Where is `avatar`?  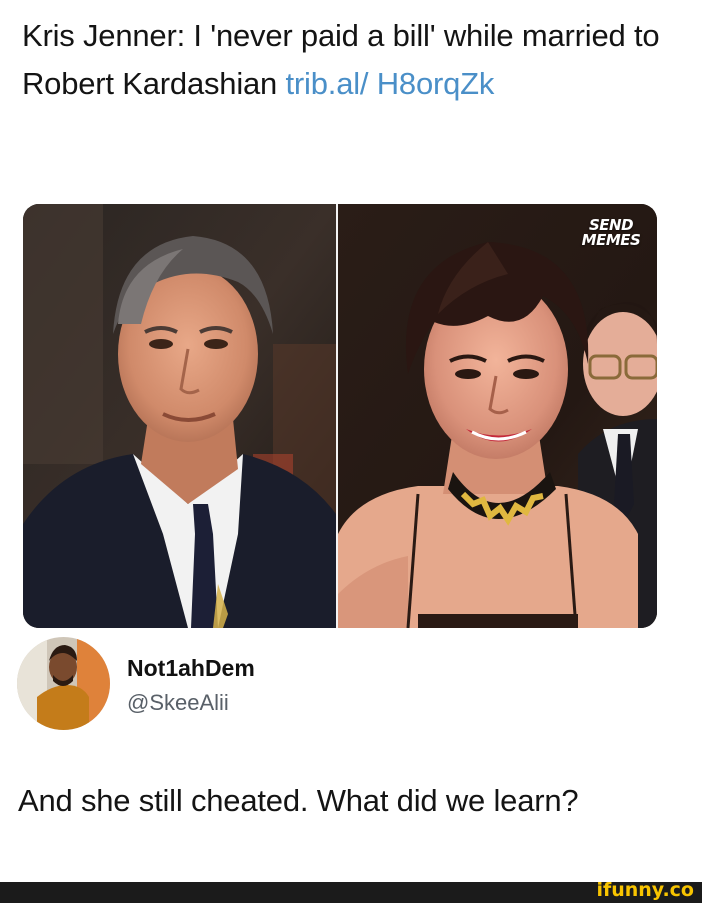
avatar is located at coordinates (63, 683).